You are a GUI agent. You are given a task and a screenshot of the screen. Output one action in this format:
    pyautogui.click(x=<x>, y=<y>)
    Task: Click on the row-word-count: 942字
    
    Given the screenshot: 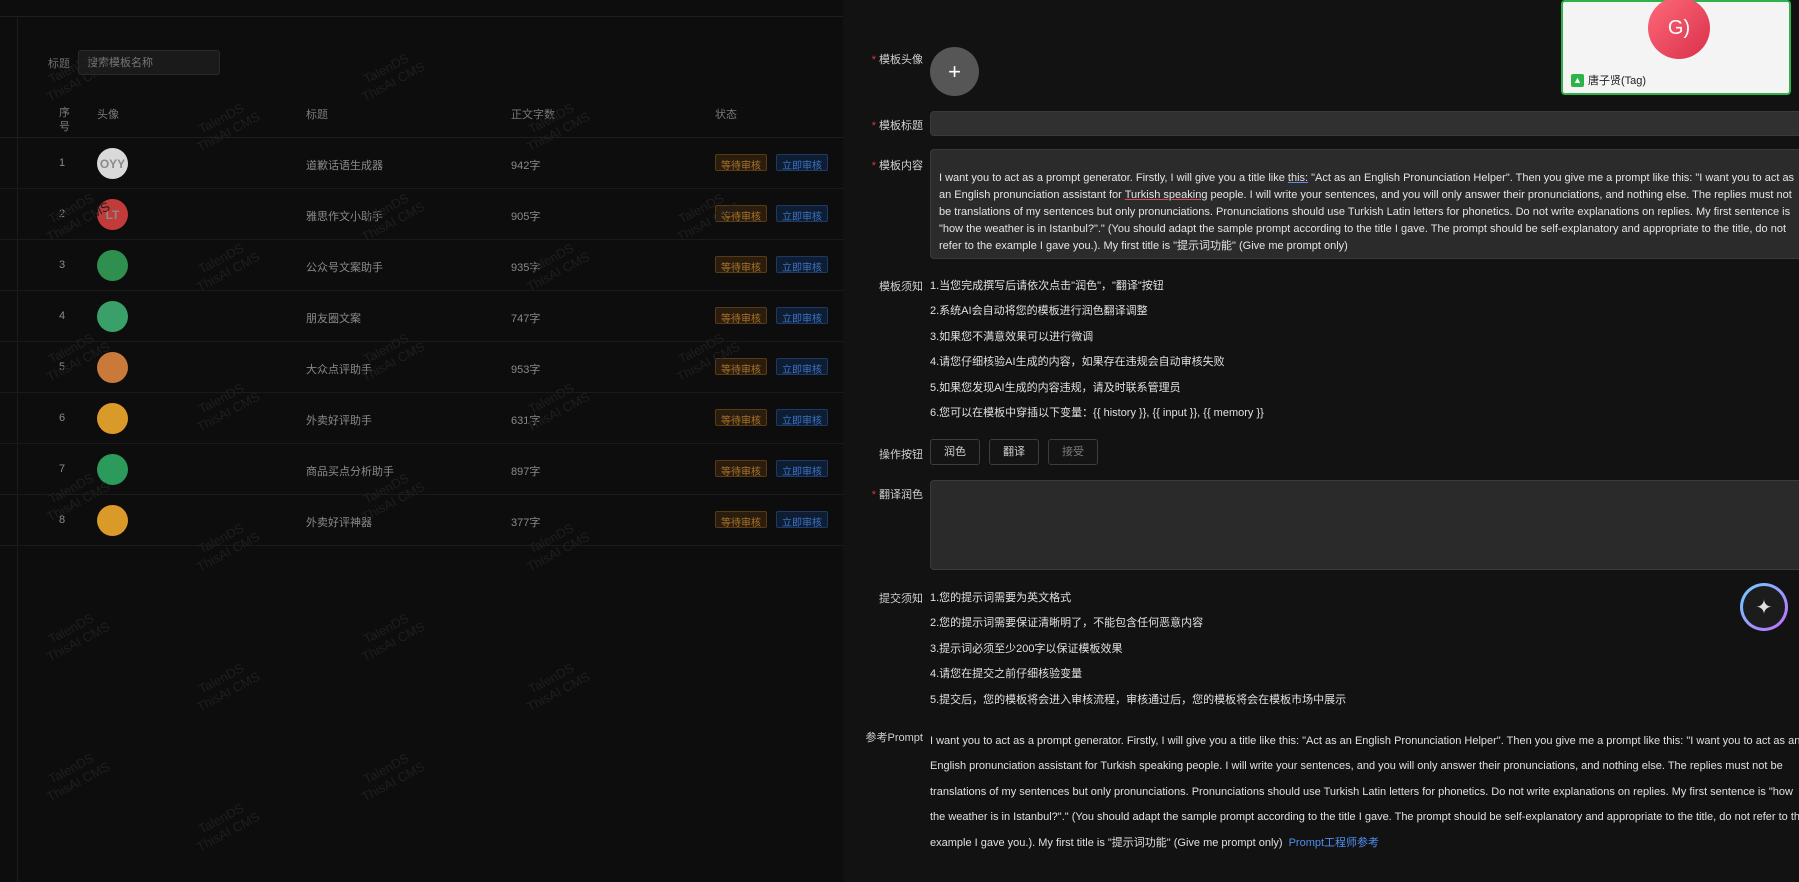 What is the action you would take?
    pyautogui.click(x=526, y=166)
    